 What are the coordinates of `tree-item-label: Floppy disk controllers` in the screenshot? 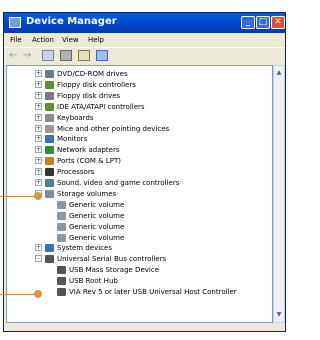 It's located at (96, 84).